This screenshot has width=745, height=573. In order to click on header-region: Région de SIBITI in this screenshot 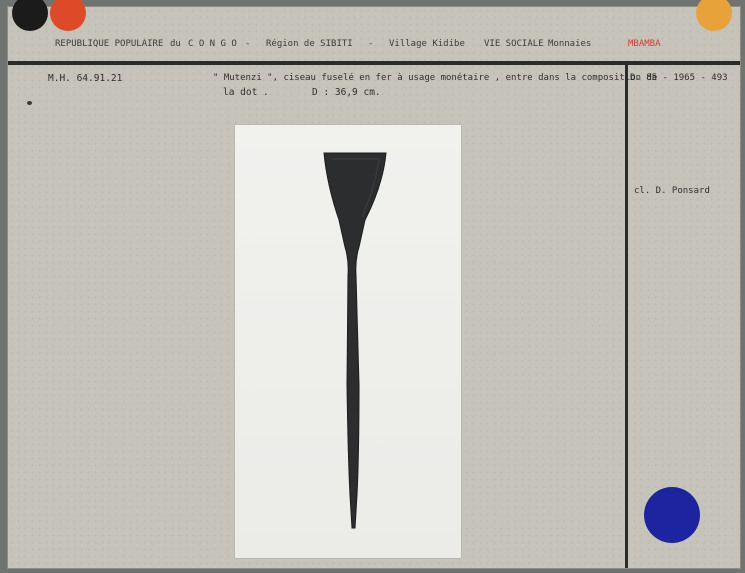, I will do `click(309, 44)`.